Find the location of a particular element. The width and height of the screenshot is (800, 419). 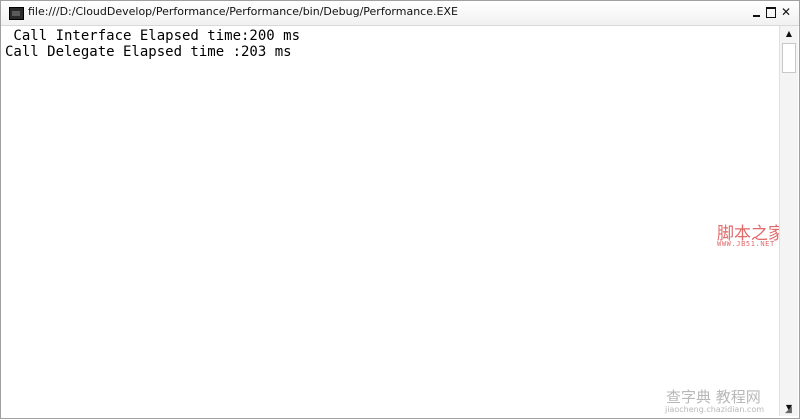

console-line: Call Delegate Elapsed time :203 ms is located at coordinates (148, 52).